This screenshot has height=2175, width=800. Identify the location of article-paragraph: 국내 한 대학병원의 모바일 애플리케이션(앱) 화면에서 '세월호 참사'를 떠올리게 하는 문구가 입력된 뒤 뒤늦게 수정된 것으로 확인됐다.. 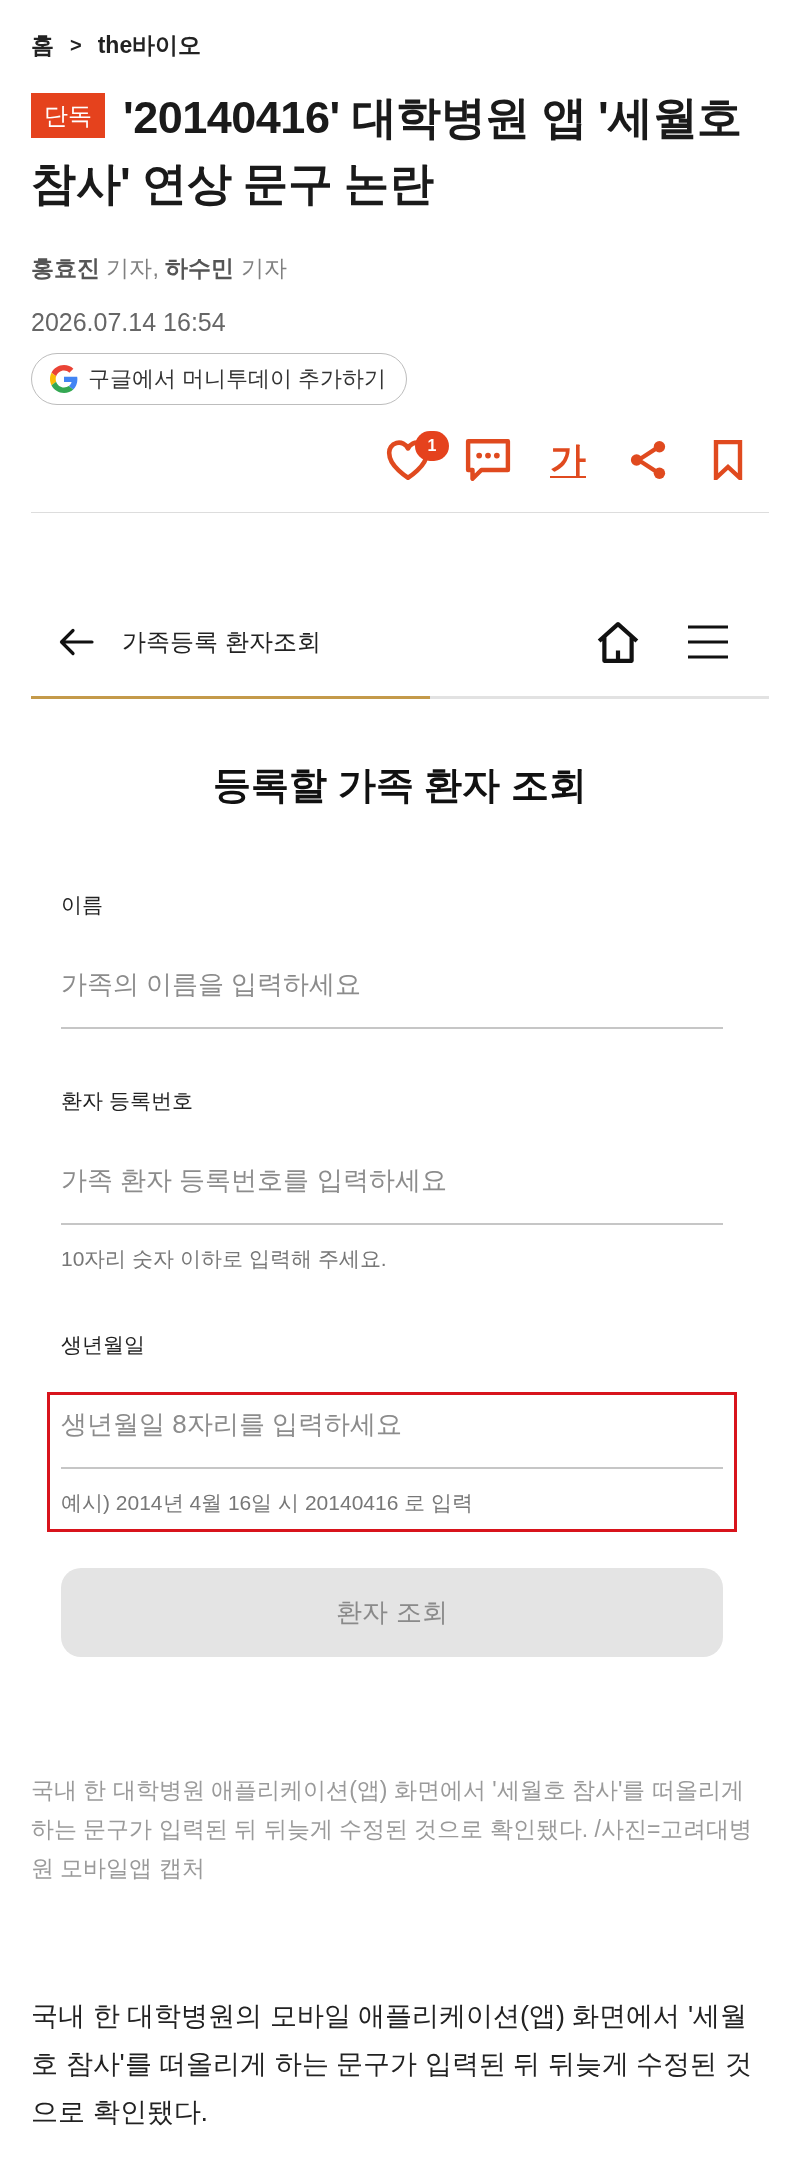
(392, 2064).